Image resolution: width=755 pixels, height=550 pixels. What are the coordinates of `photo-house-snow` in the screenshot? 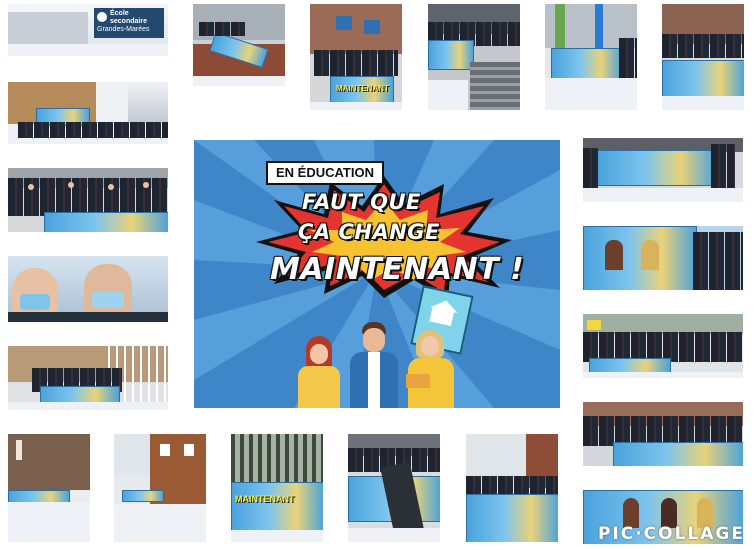 It's located at (160, 488).